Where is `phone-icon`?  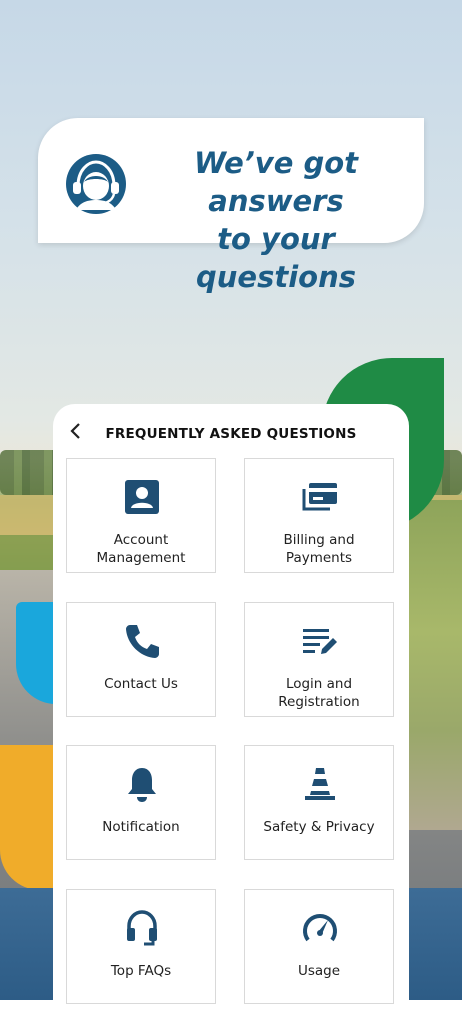
phone-icon is located at coordinates (142, 641).